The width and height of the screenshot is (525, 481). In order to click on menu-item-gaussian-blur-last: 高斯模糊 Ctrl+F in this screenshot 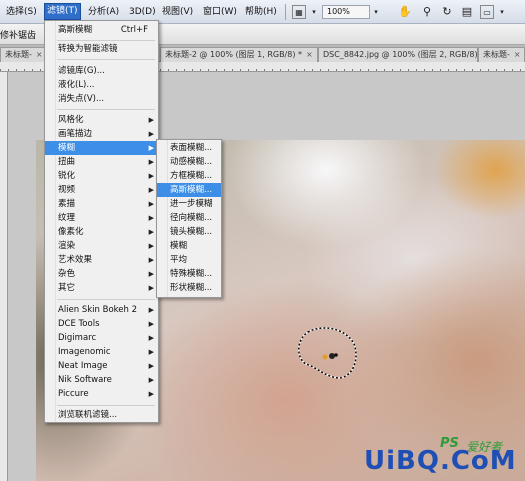, I will do `click(101, 30)`.